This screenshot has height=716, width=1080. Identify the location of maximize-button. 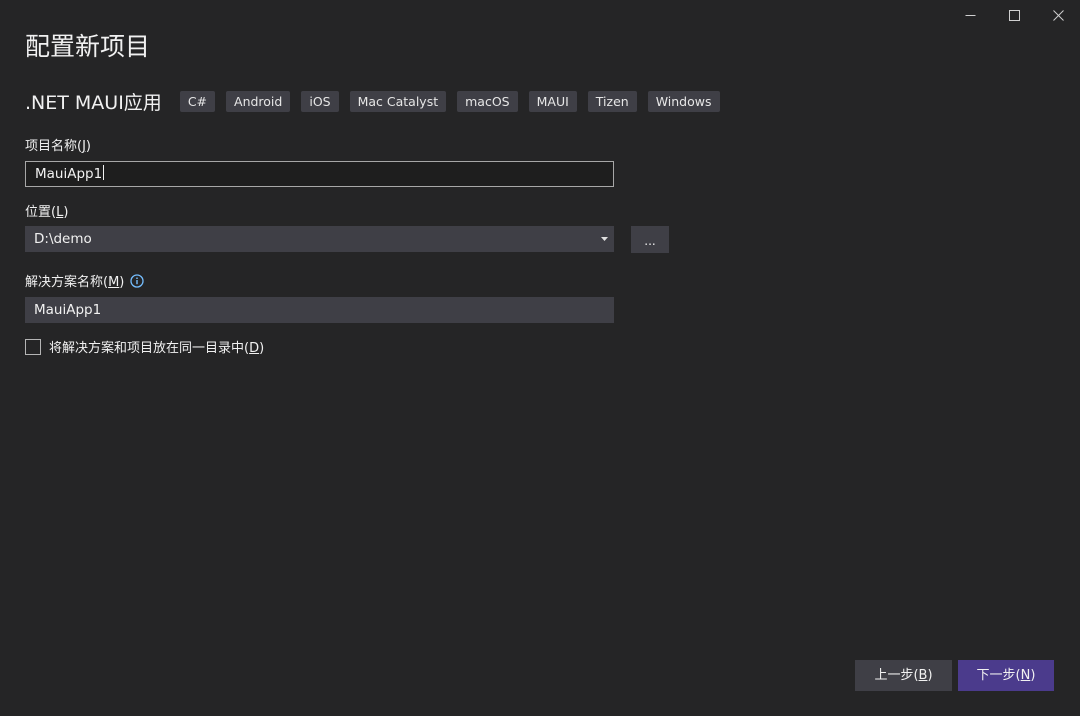
(1014, 15).